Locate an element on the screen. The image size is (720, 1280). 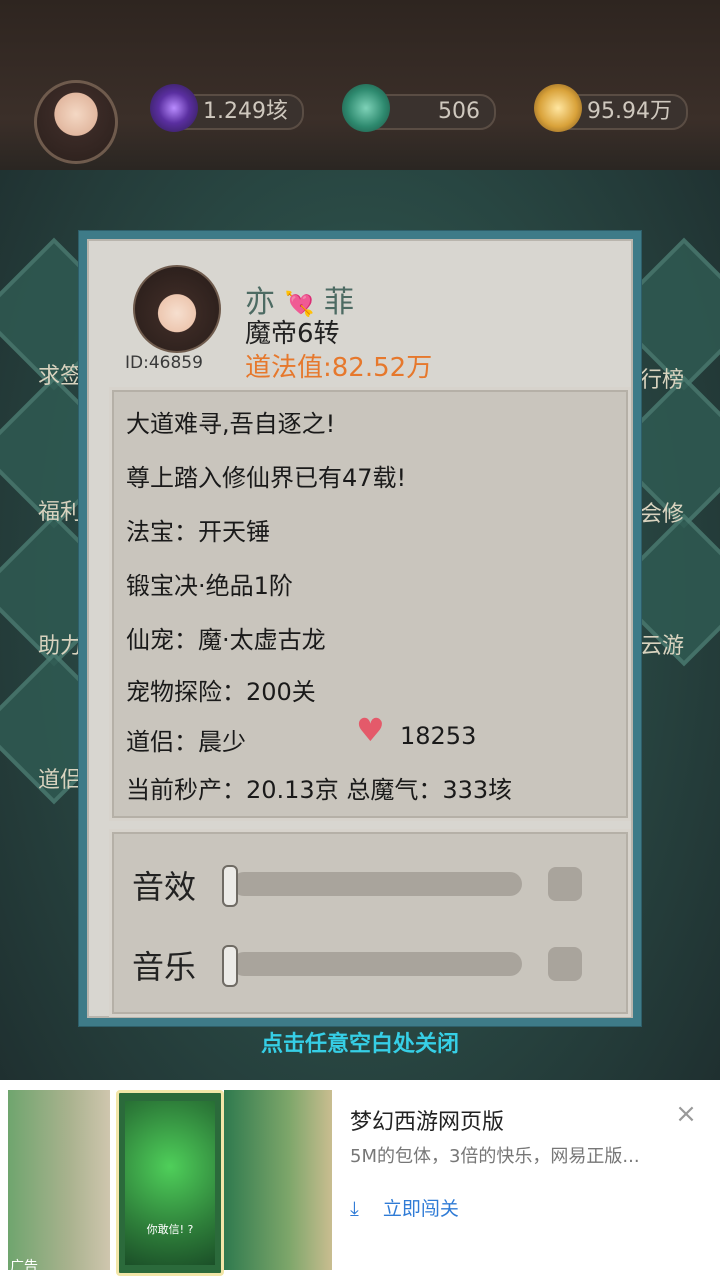
download-icon: ⤓ is located at coordinates (354, 1208).